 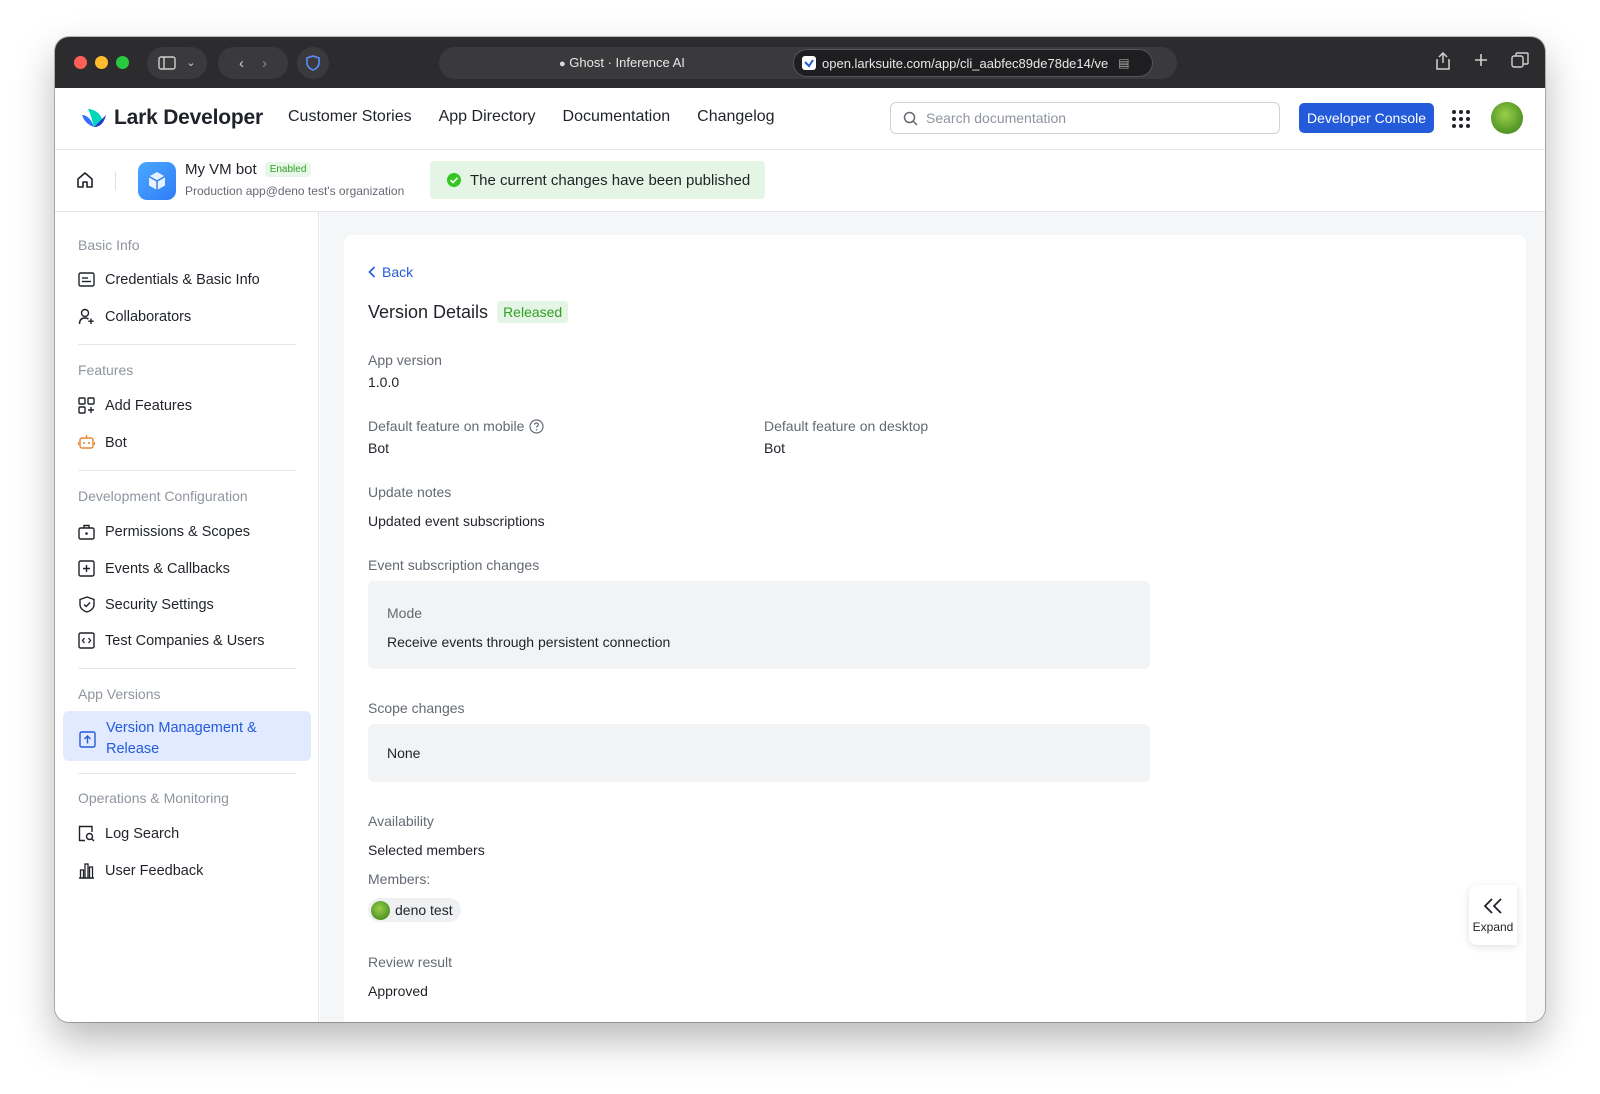 I want to click on sidebar-item-collaborators: Collaborators, so click(x=134, y=316).